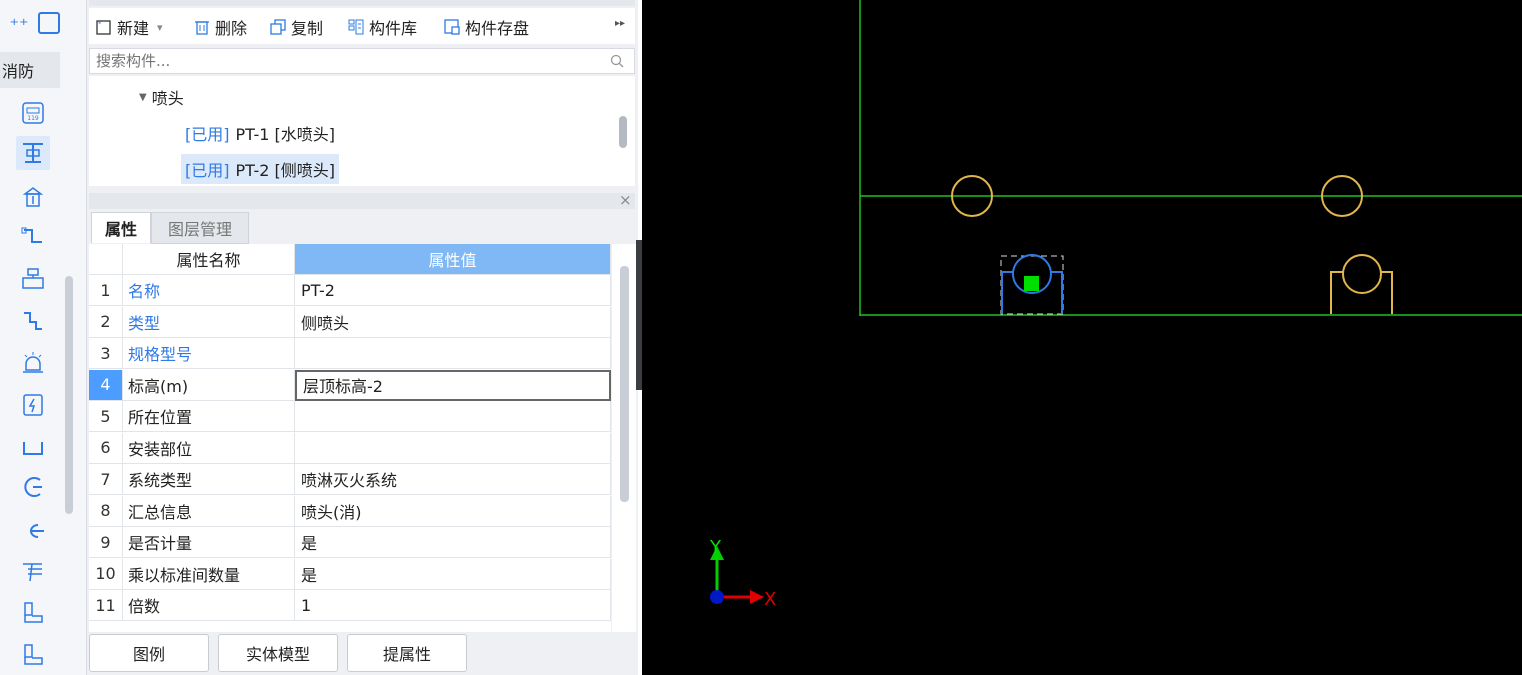 The image size is (1522, 675). Describe the element at coordinates (33, 118) in the screenshot. I see `svg-text: 119` at that location.